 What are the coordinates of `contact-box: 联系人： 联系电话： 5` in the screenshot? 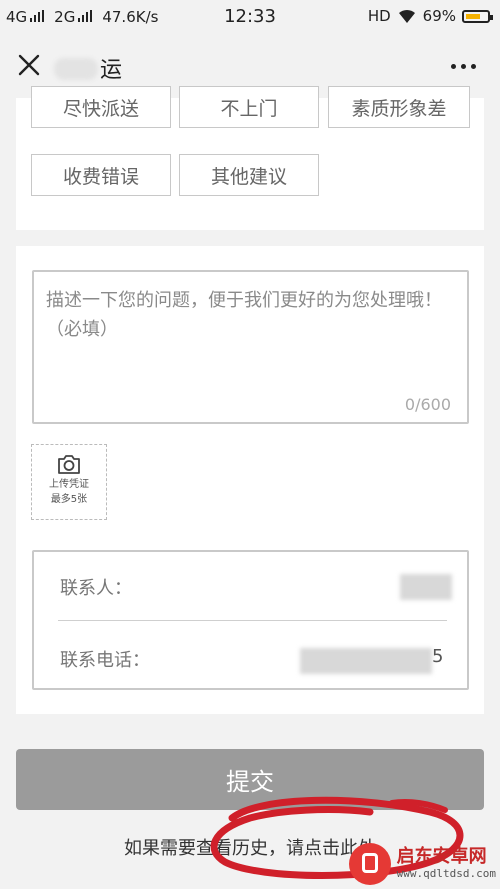 It's located at (250, 620).